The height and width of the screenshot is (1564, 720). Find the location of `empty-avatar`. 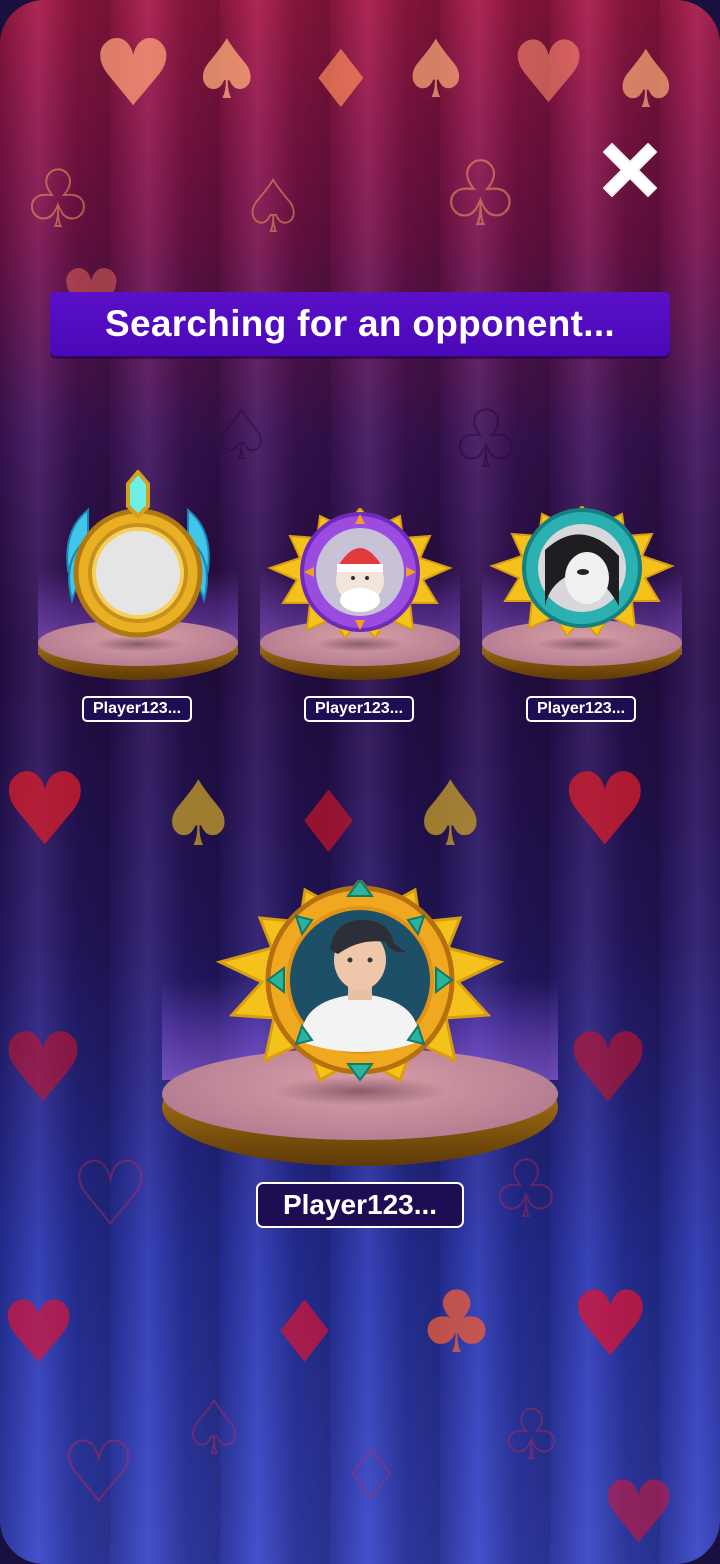

empty-avatar is located at coordinates (138, 573).